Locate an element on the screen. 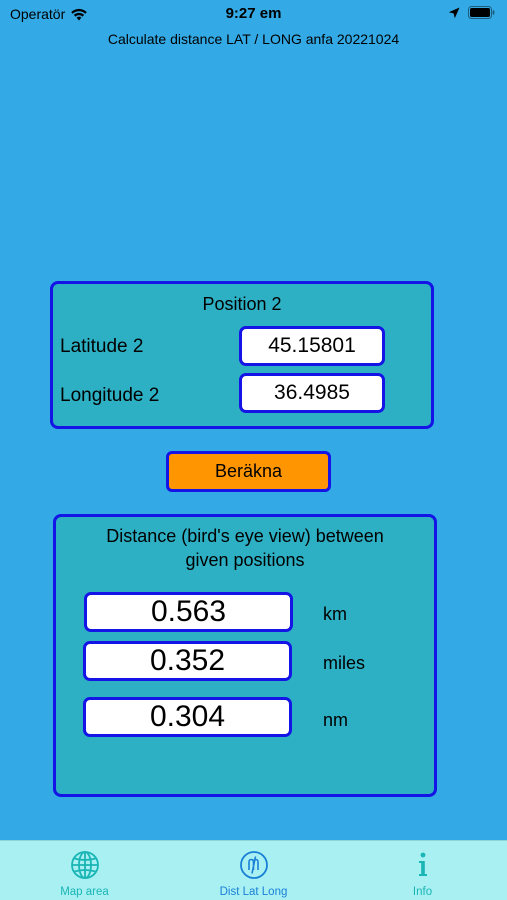  clock: 9:27 em is located at coordinates (253, 13).